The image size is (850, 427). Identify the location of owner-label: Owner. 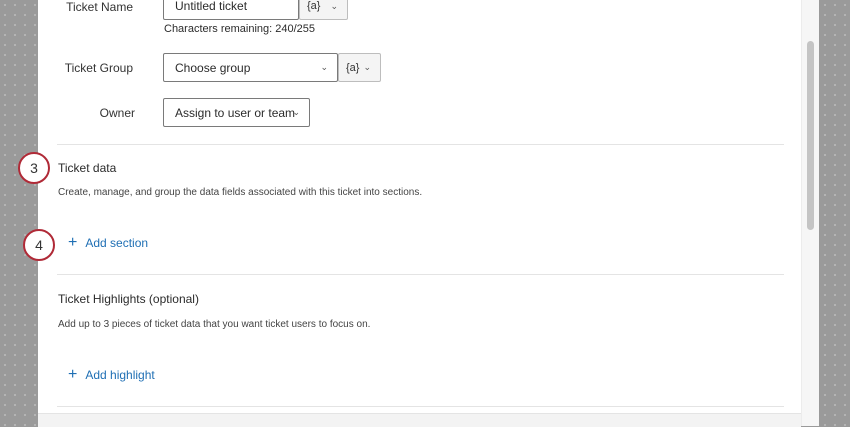
(117, 113).